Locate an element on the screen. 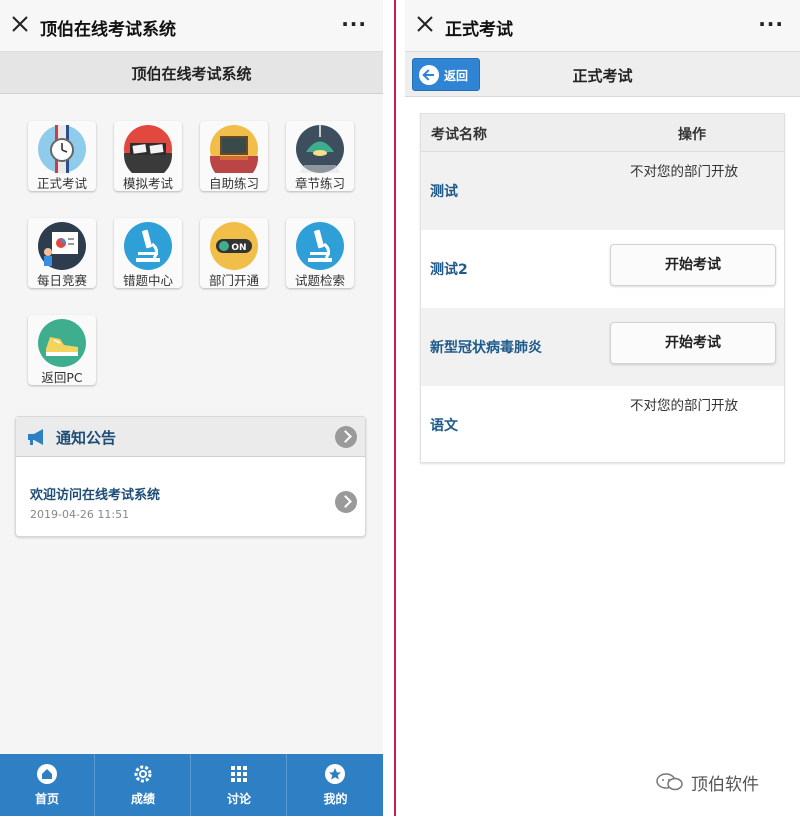 The width and height of the screenshot is (800, 816). blackboard-icon is located at coordinates (234, 149).